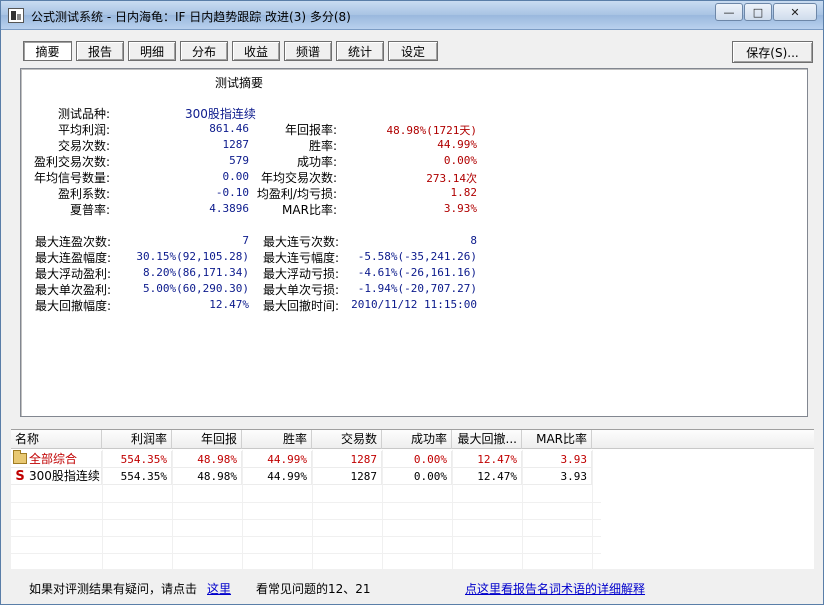 The image size is (824, 605). Describe the element at coordinates (417, 256) in the screenshot. I see `extreme-right-value: -5.58%(-35,241.26)` at that location.